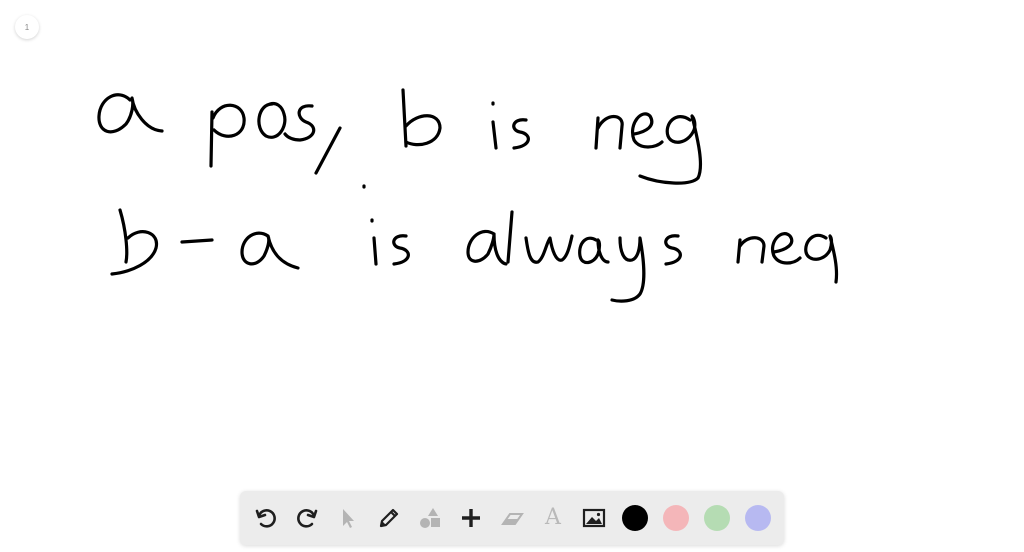  I want to click on color-purple-swatch, so click(758, 518).